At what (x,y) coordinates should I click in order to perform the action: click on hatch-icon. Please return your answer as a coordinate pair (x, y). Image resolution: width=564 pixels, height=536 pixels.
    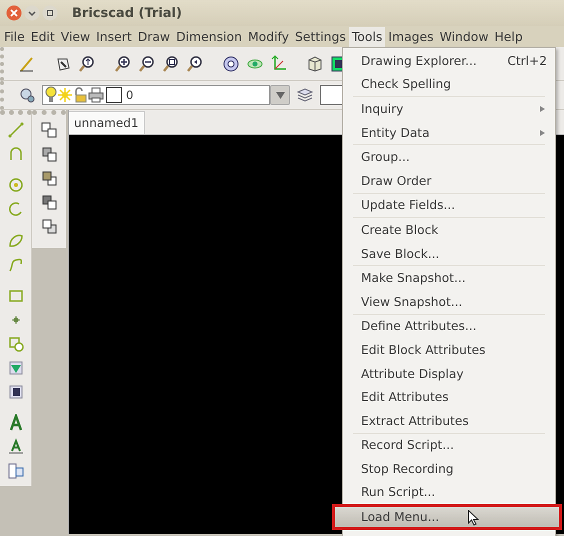
    Looking at the image, I should click on (15, 367).